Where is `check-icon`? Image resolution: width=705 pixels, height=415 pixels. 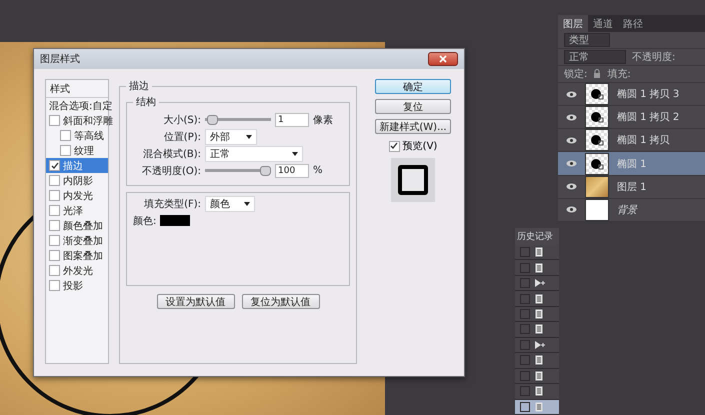
check-icon is located at coordinates (394, 146).